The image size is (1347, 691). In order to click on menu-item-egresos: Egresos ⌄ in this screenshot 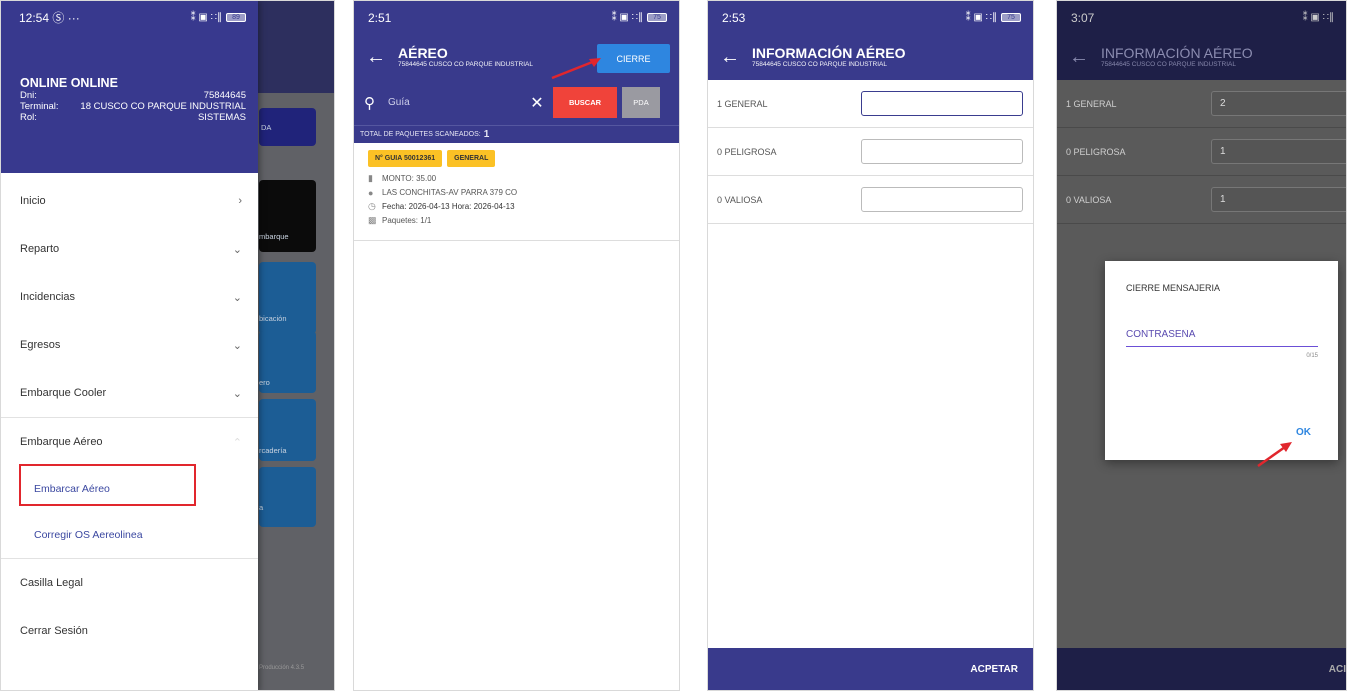, I will do `click(129, 345)`.